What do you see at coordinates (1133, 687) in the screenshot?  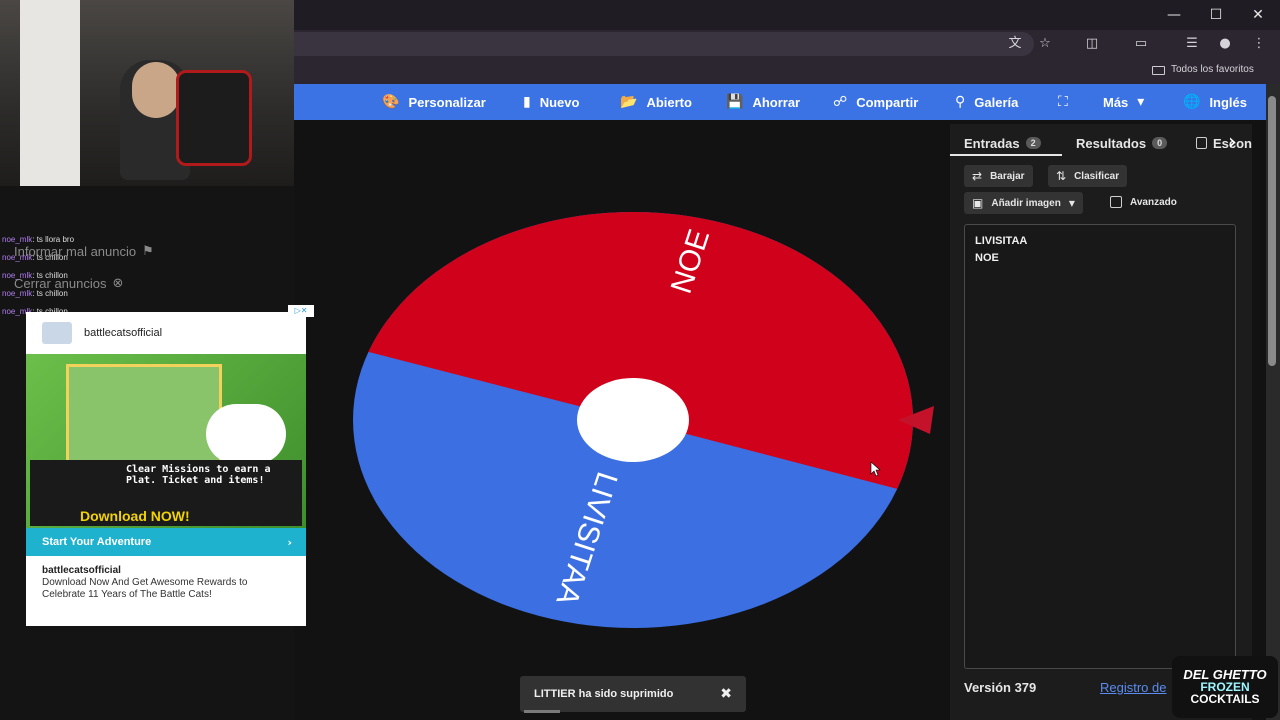 I see `changelog-link: Registro de` at bounding box center [1133, 687].